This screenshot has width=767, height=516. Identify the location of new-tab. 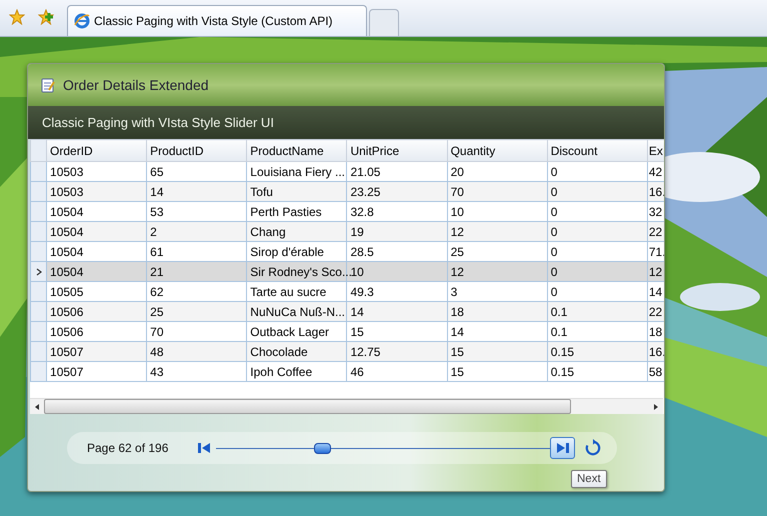
(384, 22).